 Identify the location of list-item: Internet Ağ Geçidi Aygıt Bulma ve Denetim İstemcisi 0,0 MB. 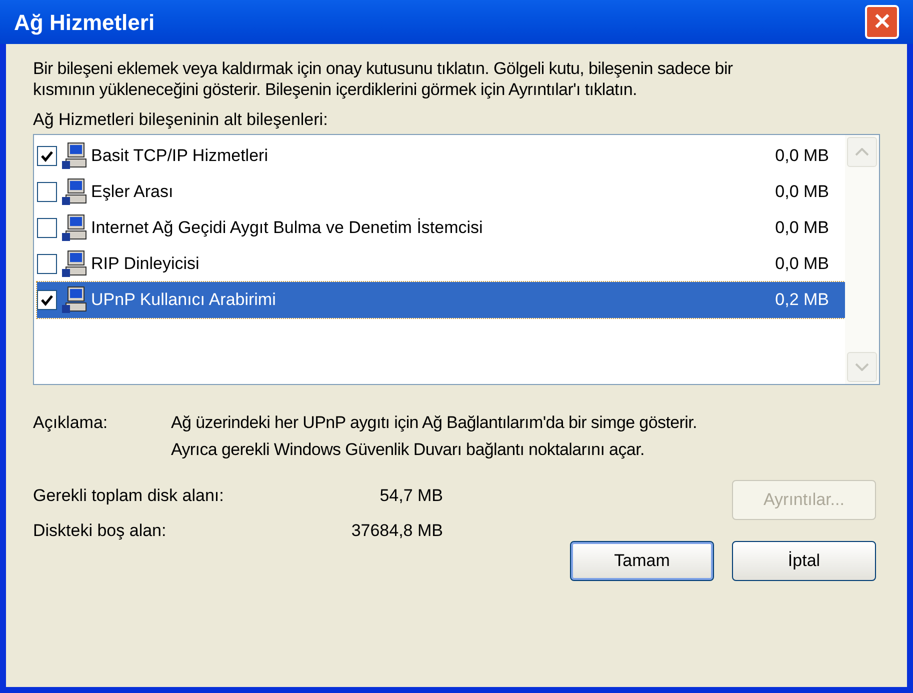
(441, 228).